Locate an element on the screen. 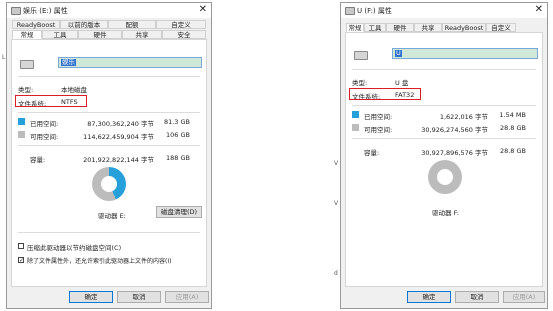  title-bar: 娱乐 (E:) 属性 ✕ is located at coordinates (109, 10).